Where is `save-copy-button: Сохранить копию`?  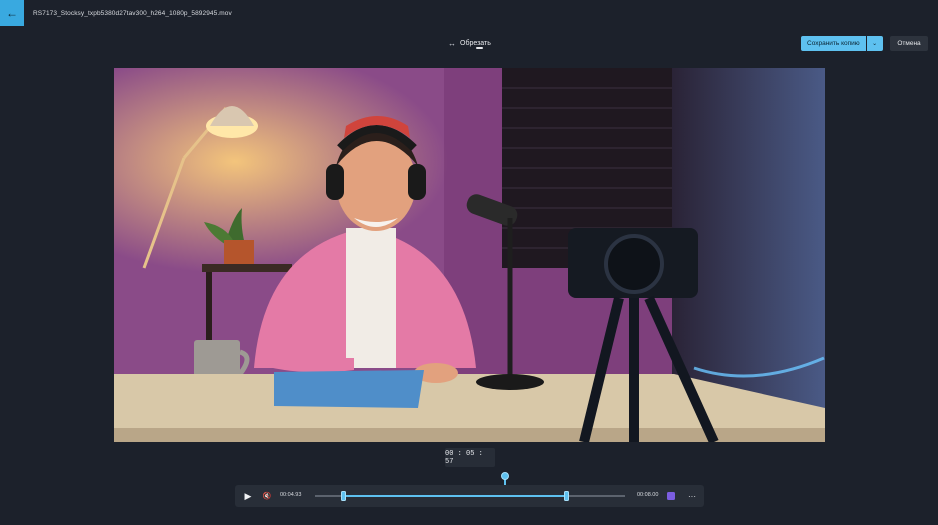
save-copy-button: Сохранить копию is located at coordinates (833, 43).